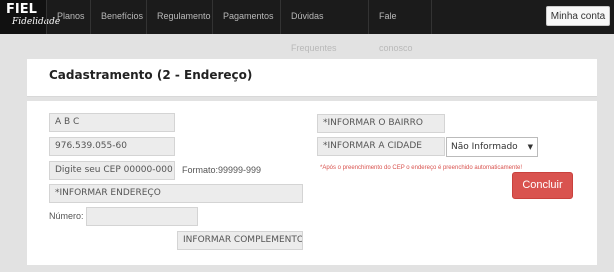 The width and height of the screenshot is (614, 272). What do you see at coordinates (68, 17) in the screenshot?
I see `nav-item-planos: Planos` at bounding box center [68, 17].